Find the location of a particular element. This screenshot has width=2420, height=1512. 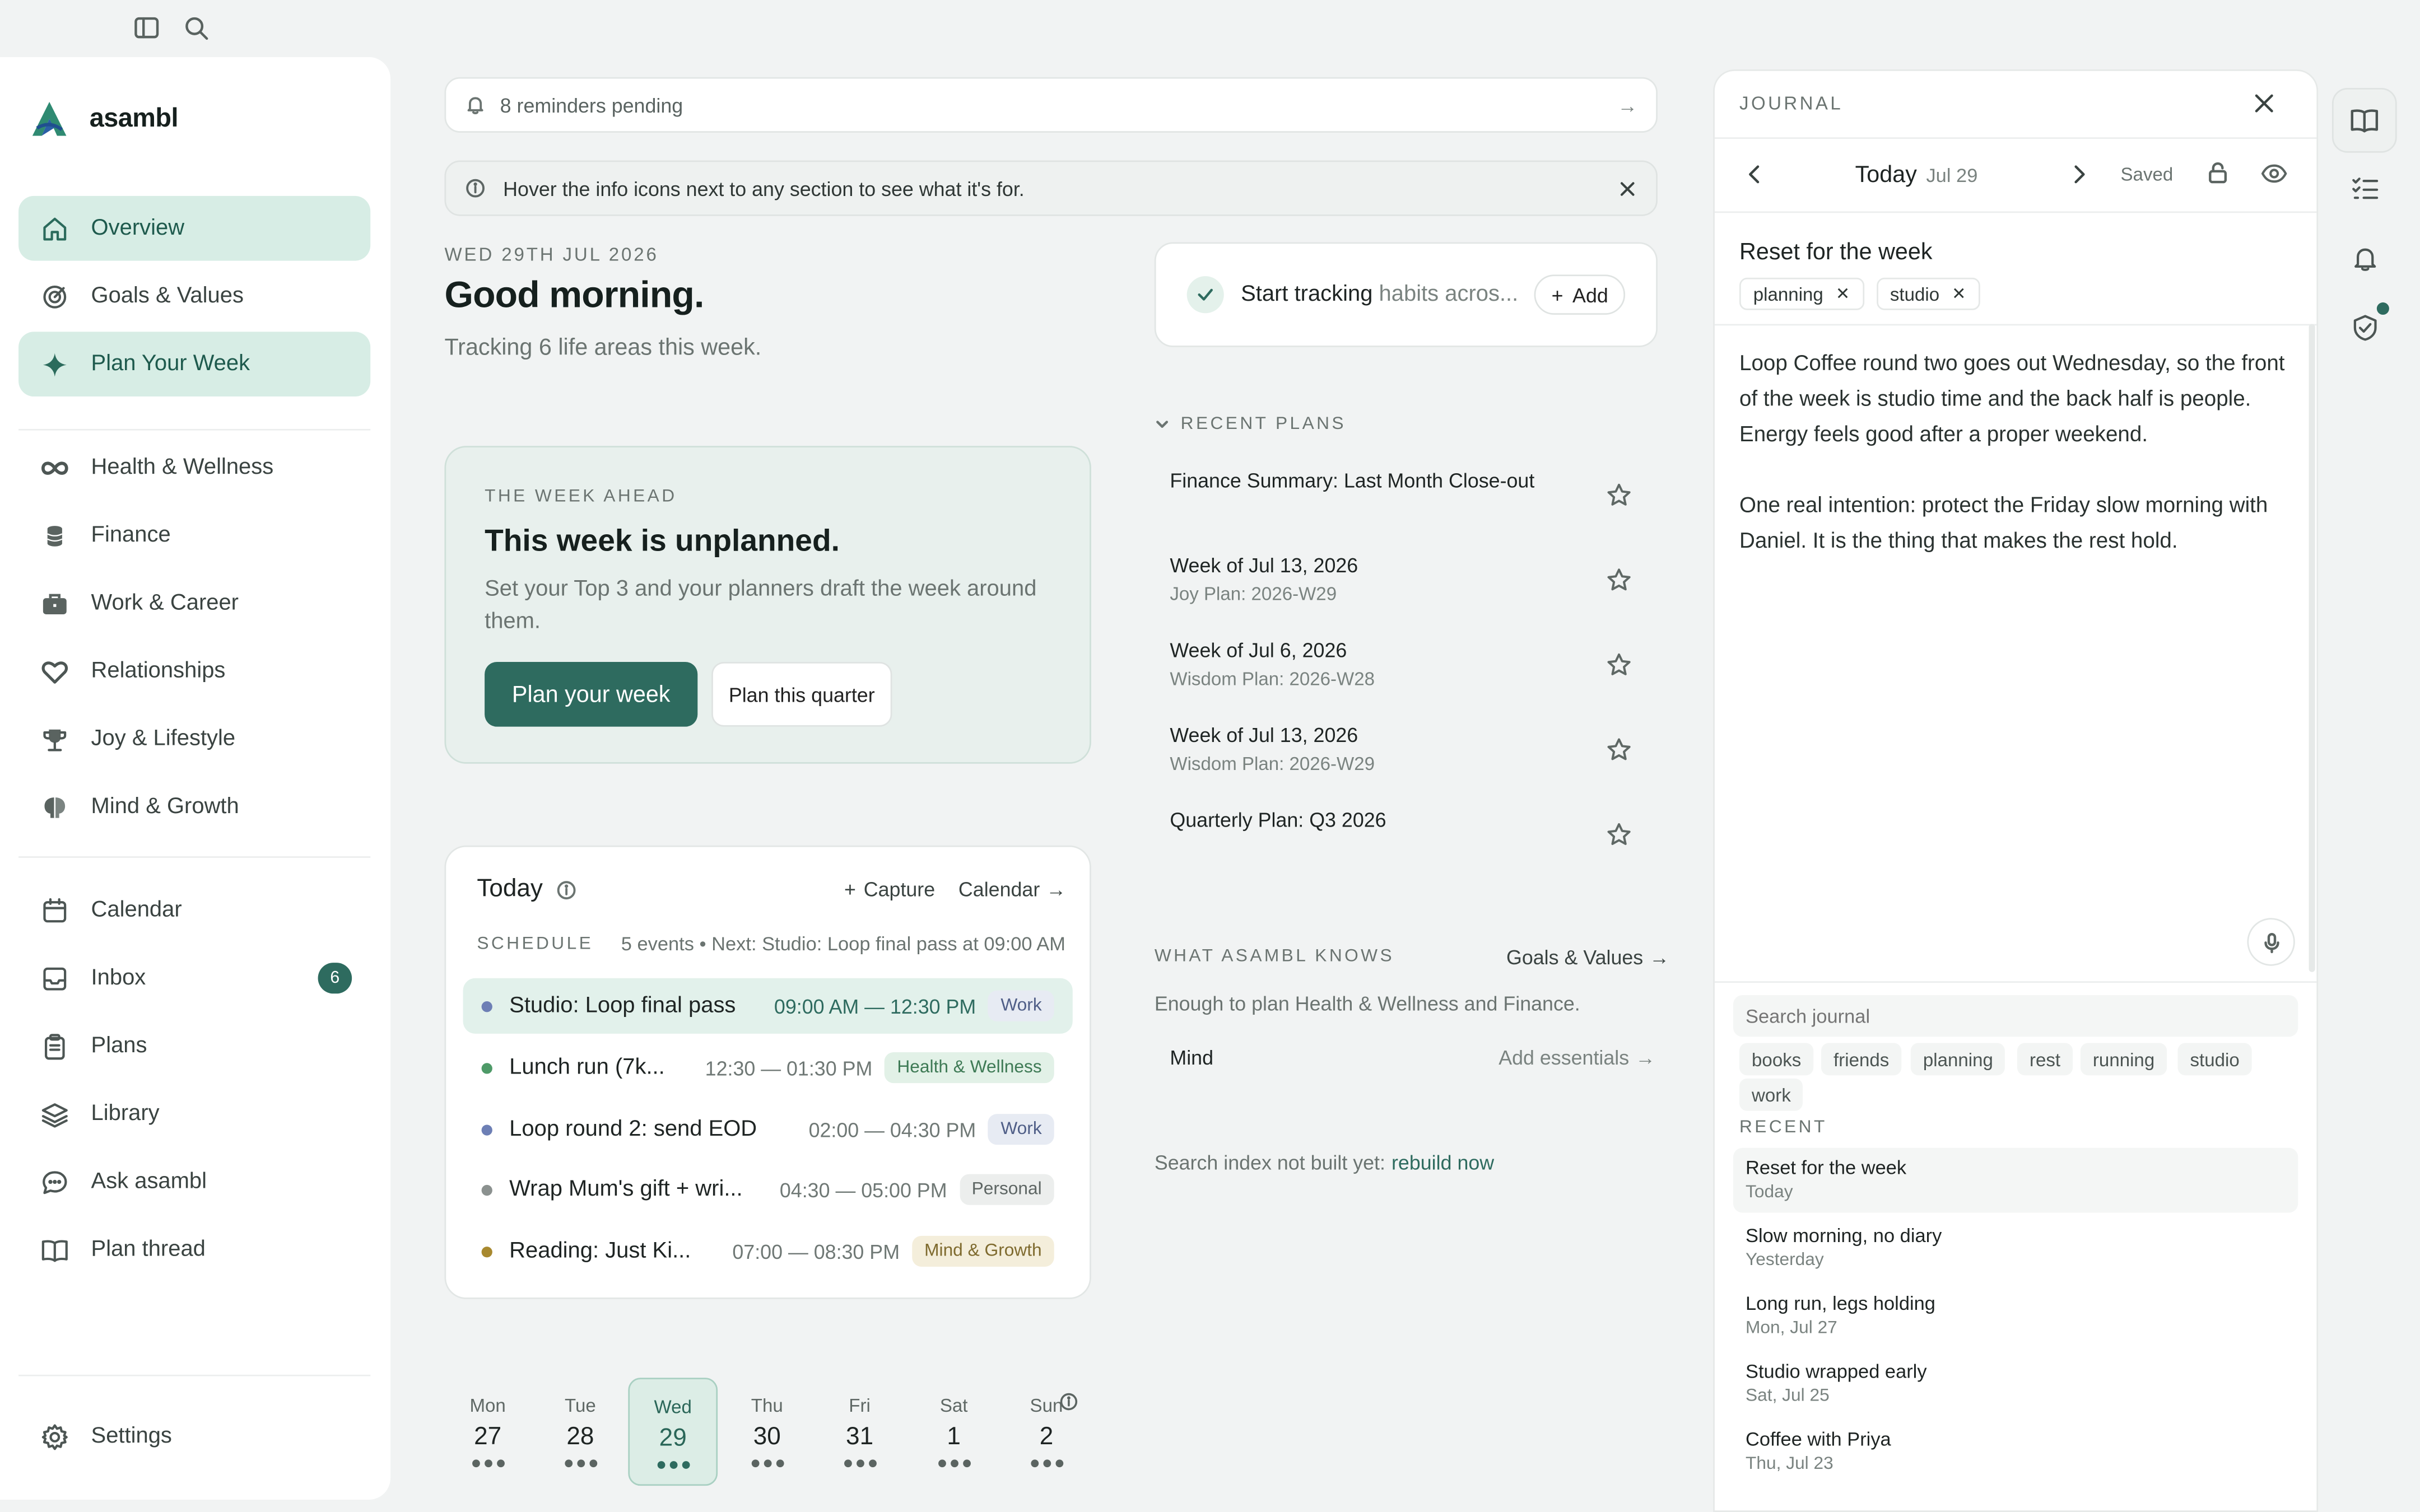

nav-calendar: Calendar is located at coordinates (194, 911).